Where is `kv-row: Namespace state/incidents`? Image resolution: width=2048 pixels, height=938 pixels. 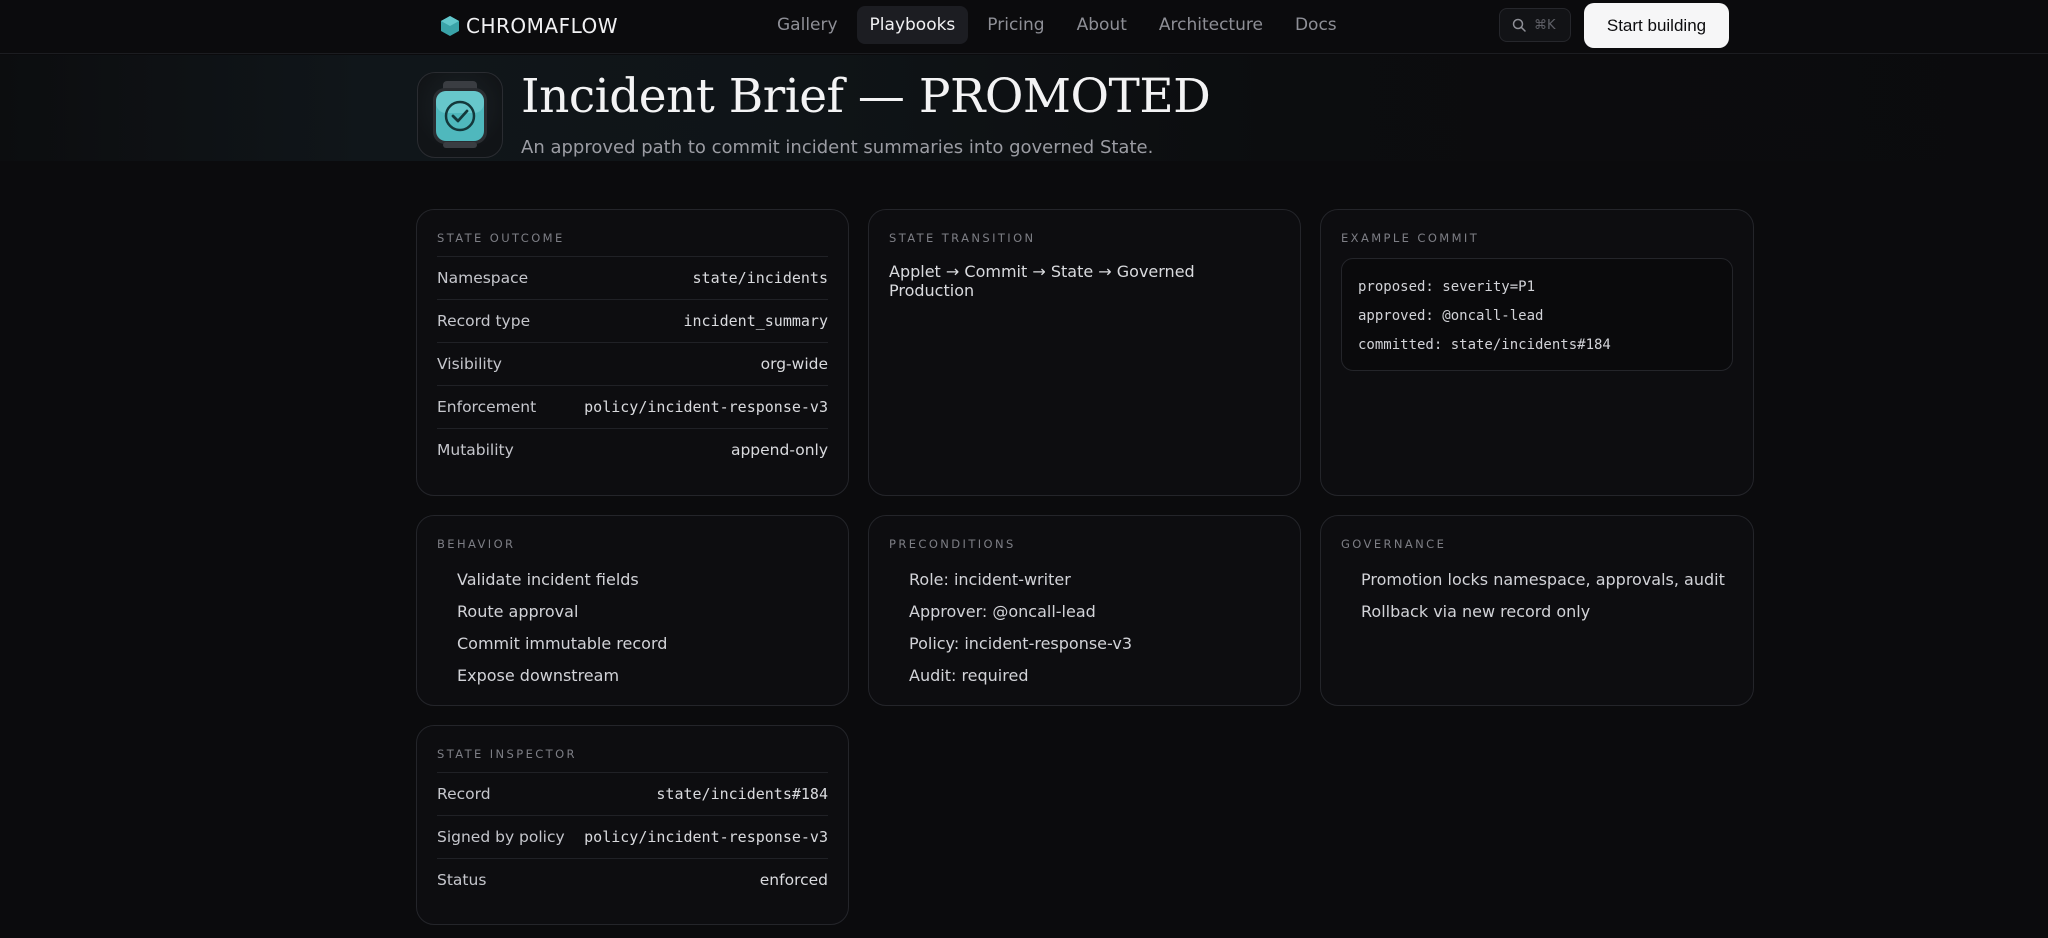
kv-row: Namespace state/incidents is located at coordinates (632, 277).